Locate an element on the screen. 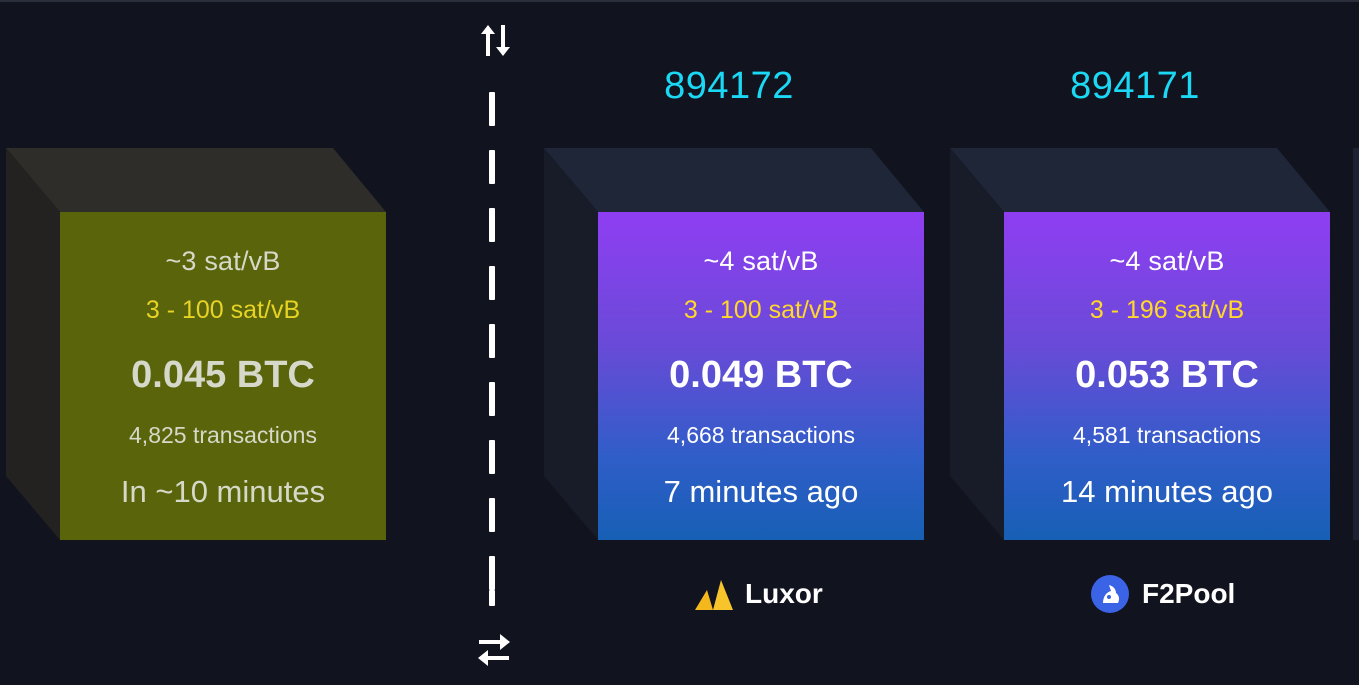 The height and width of the screenshot is (685, 1359). fee-range: 3 - 196 sat/vB is located at coordinates (1167, 310).